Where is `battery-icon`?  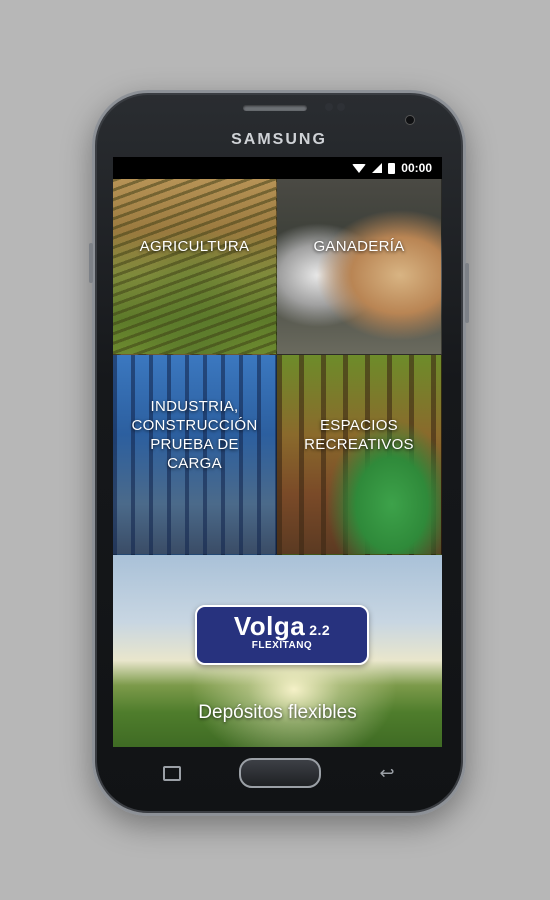 battery-icon is located at coordinates (392, 168).